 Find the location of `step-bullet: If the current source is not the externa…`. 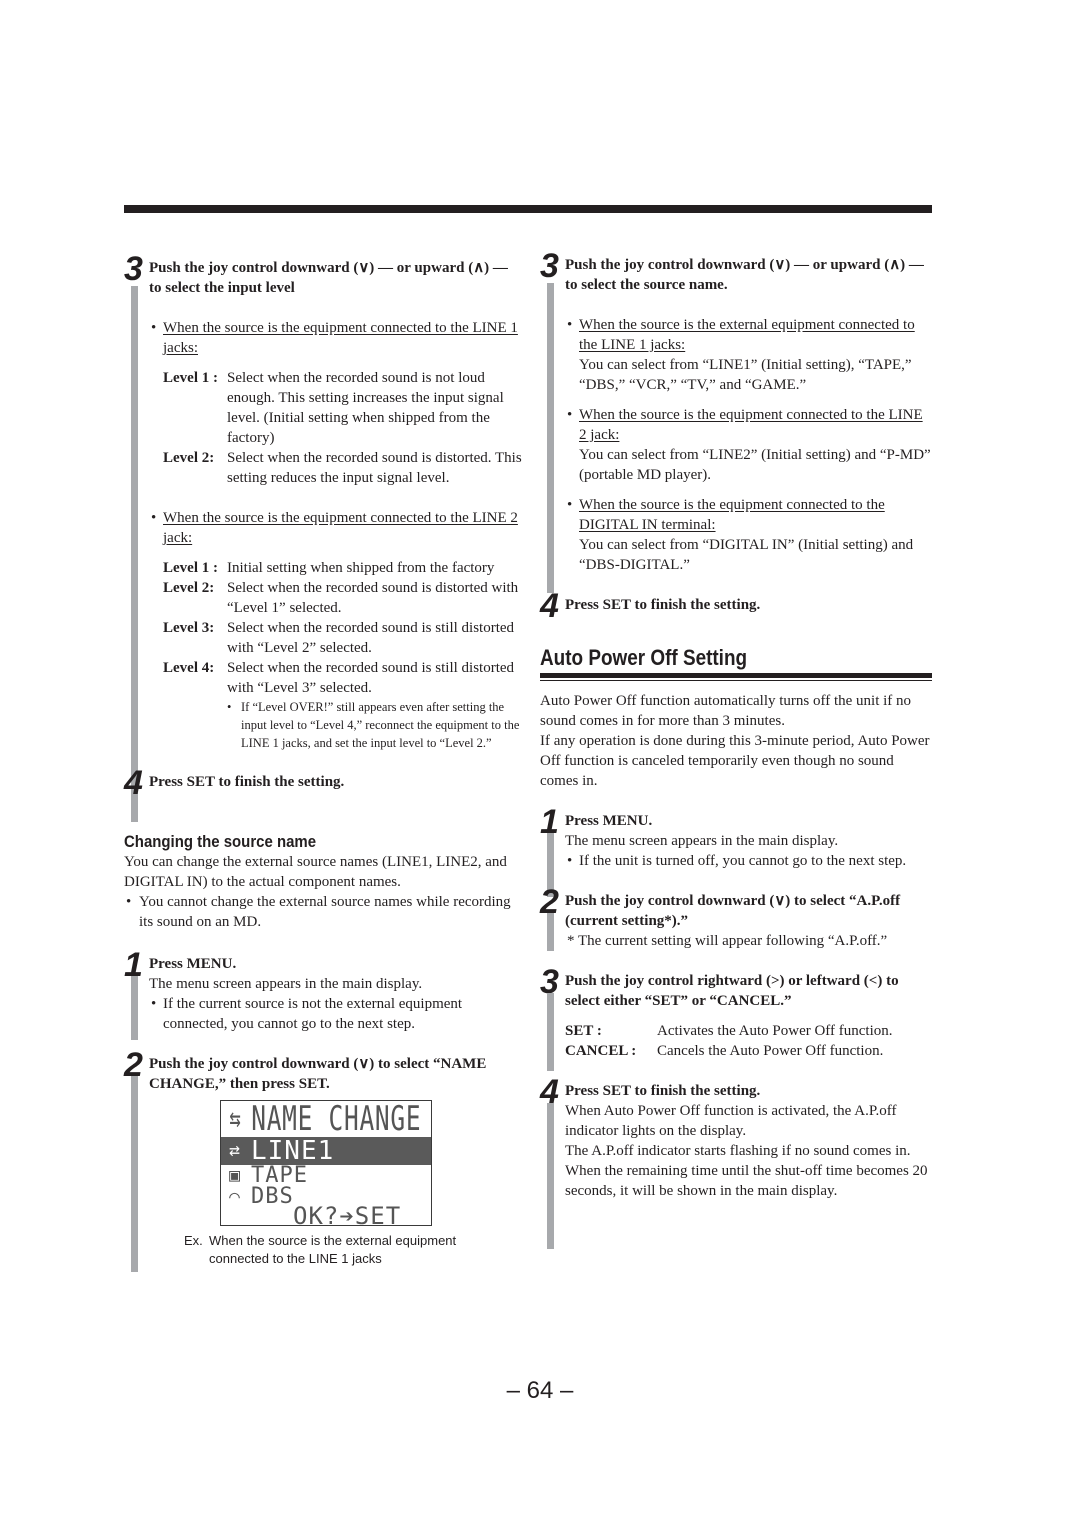

step-bullet: If the current source is not the externa… is located at coordinates (336, 1014).